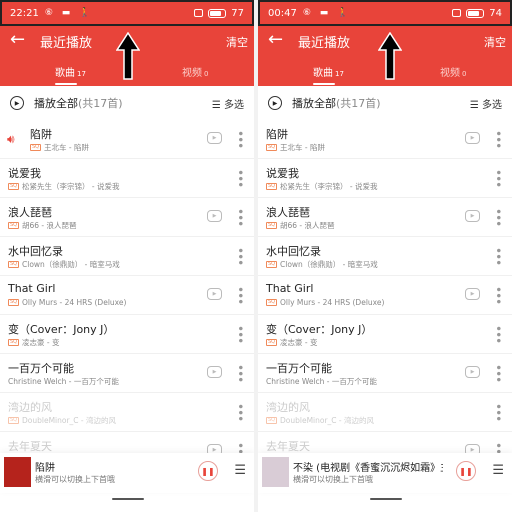  I want to click on song-title: 一百万个可能, so click(41, 368).